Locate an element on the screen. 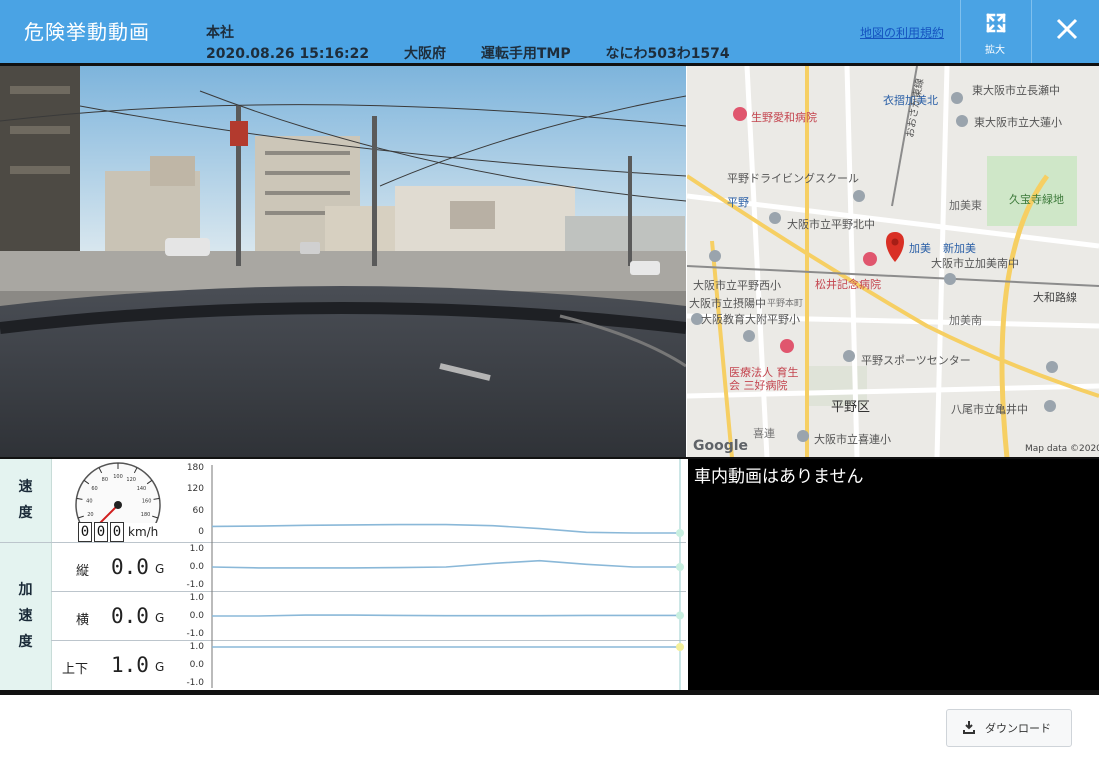 The height and width of the screenshot is (757, 1099). speed-current-point is located at coordinates (680, 533).